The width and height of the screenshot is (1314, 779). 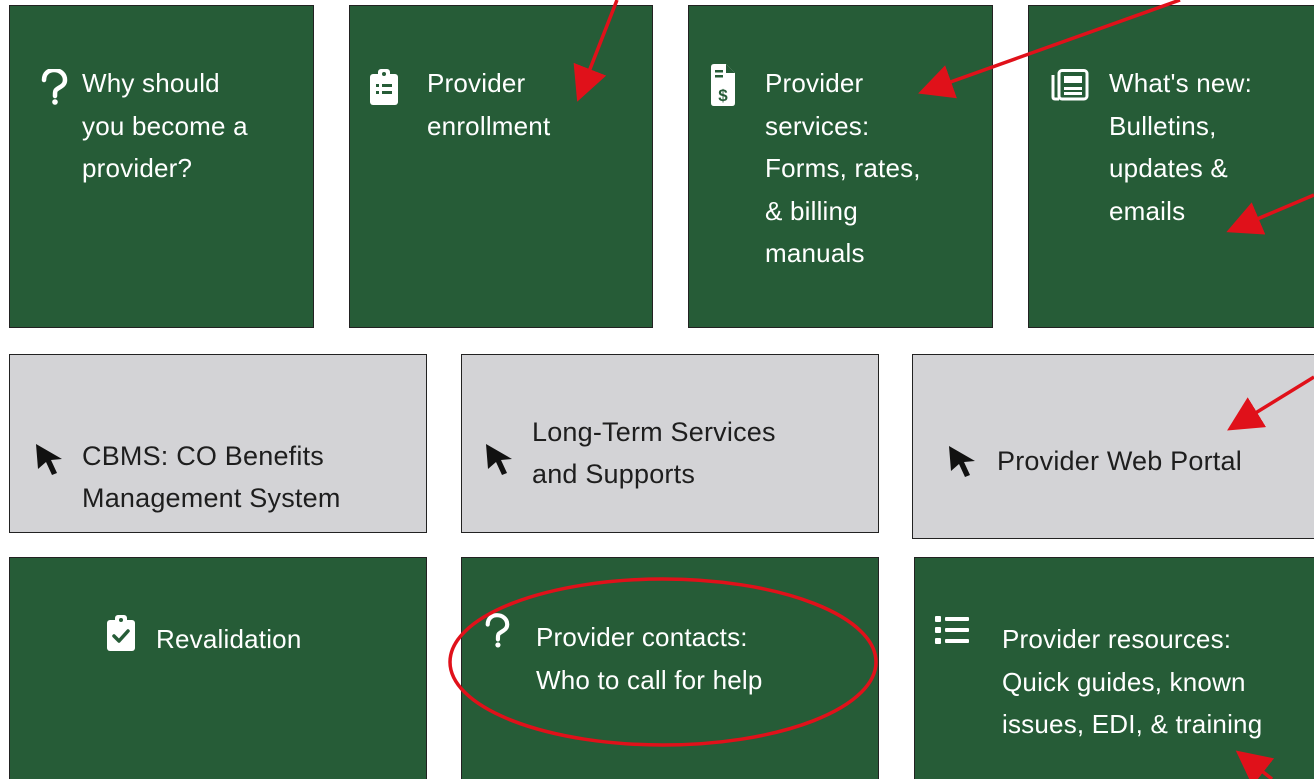 I want to click on tile-ltss: Long-Term Services and Supports, so click(x=670, y=443).